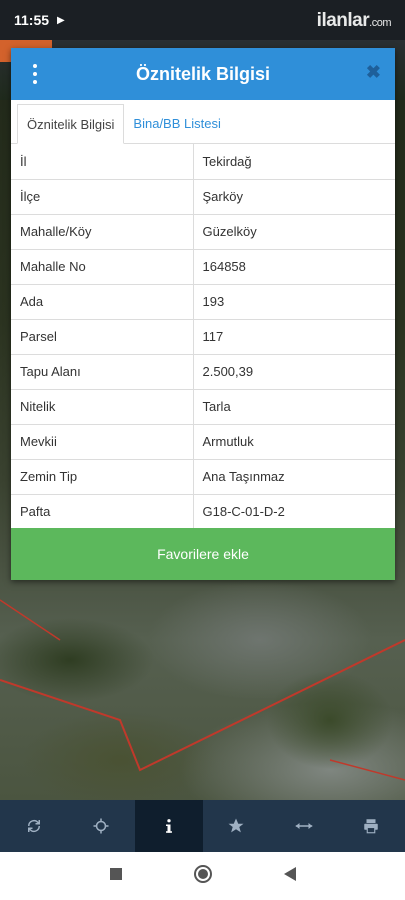  I want to click on row-key: İlçe, so click(102, 197).